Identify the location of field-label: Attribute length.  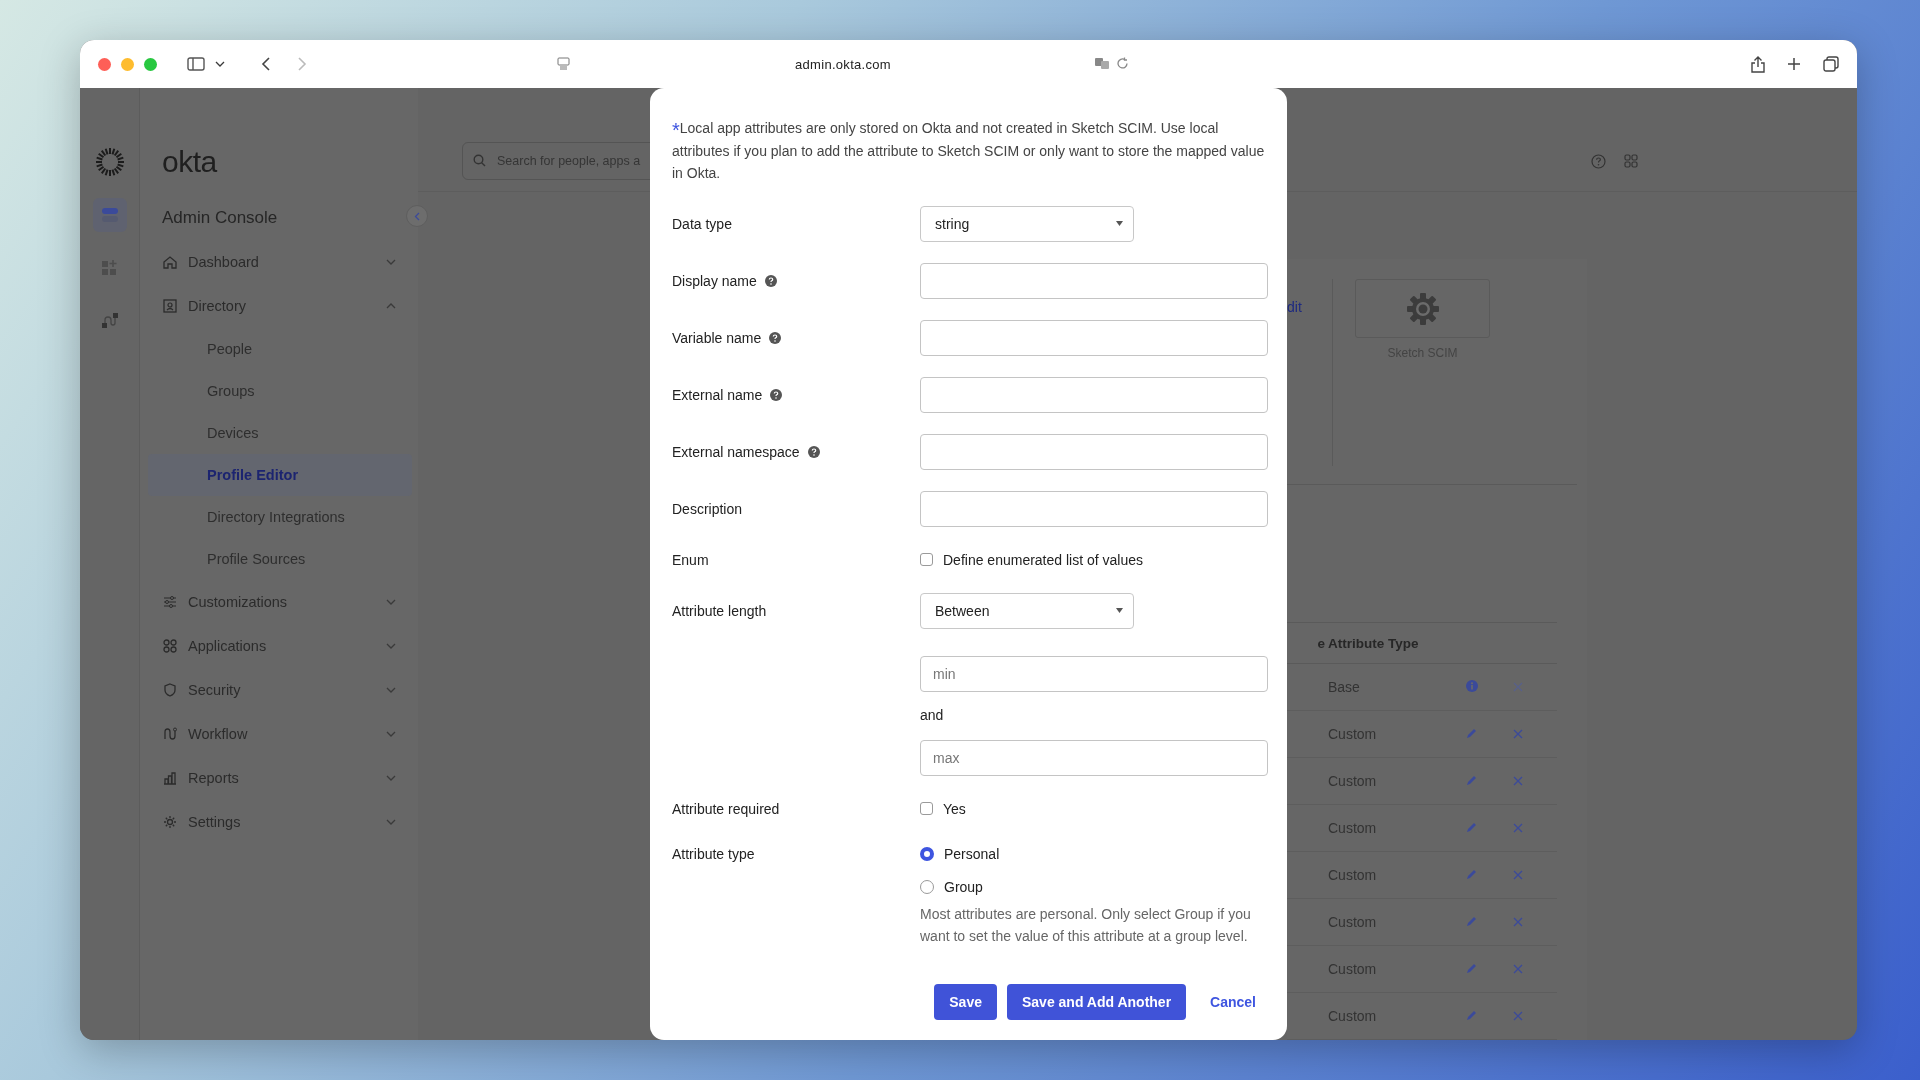
(719, 610).